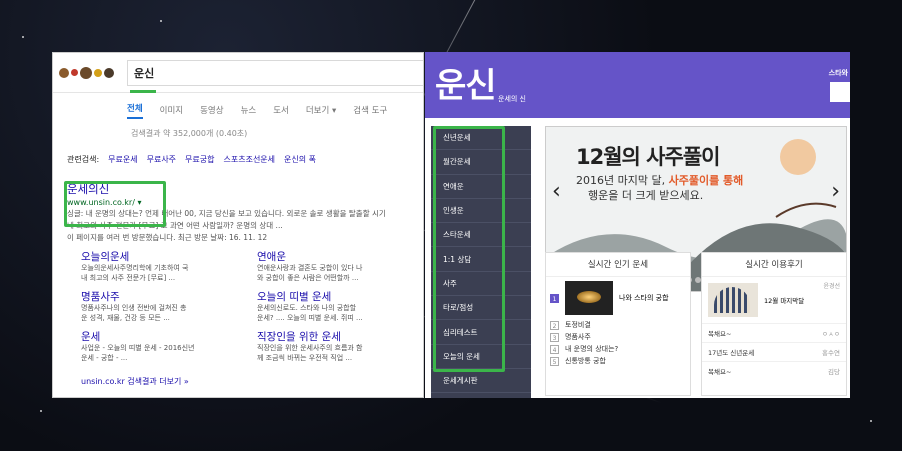  I want to click on rank-badge: 3, so click(554, 337).